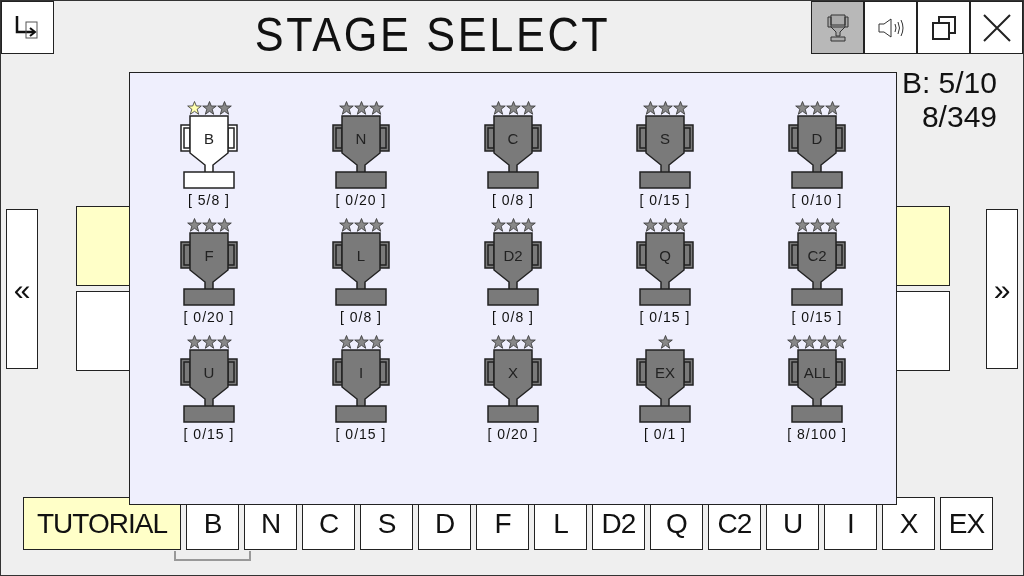  Describe the element at coordinates (817, 373) in the screenshot. I see `trophy-label: ALL` at that location.